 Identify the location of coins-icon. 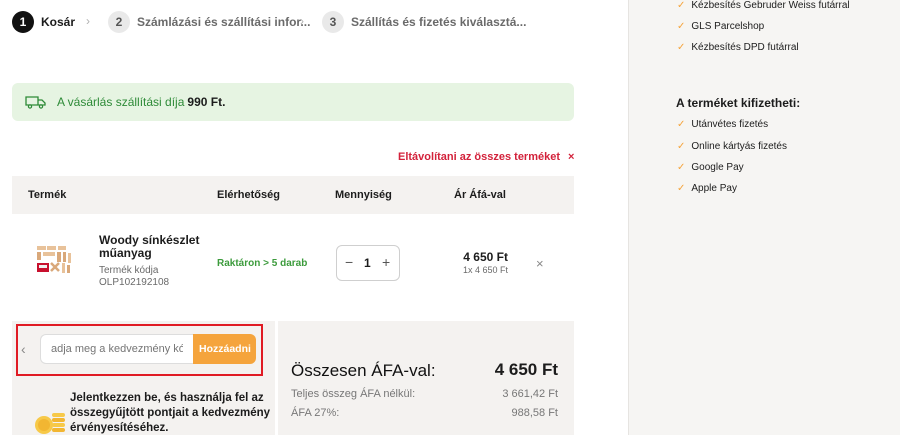
(50, 423).